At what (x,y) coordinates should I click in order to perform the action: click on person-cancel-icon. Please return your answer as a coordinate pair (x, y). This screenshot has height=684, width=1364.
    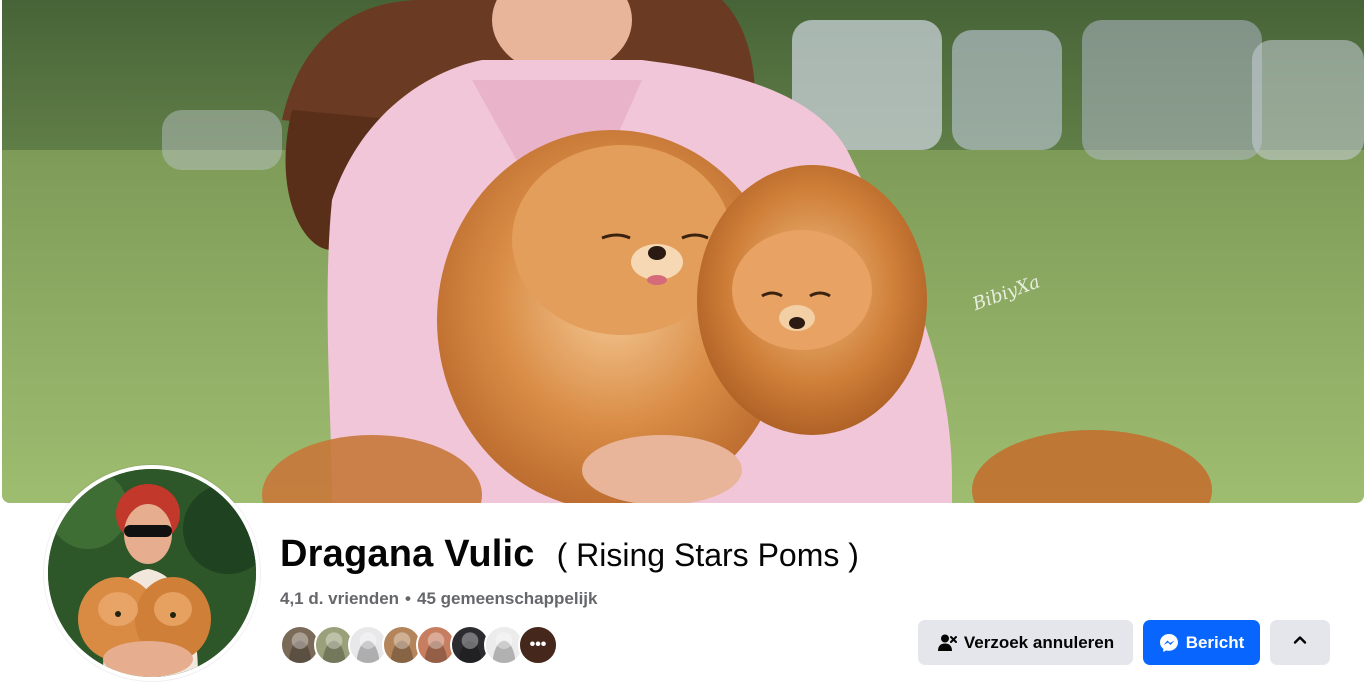
    Looking at the image, I should click on (947, 643).